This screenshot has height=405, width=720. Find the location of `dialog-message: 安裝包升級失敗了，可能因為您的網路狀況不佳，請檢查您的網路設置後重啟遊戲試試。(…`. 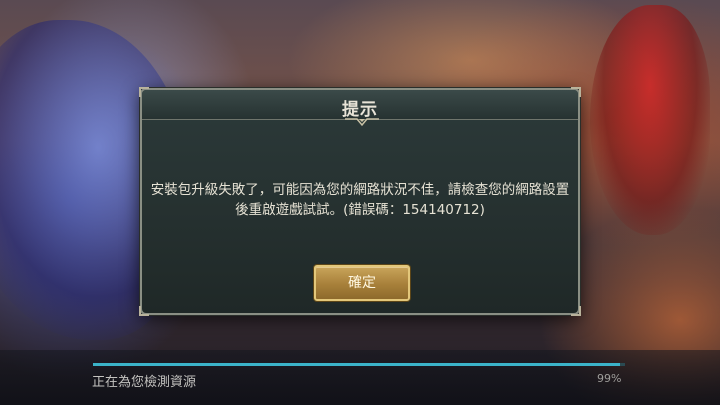

dialog-message: 安裝包升級失敗了，可能因為您的網路狀況不佳，請檢查您的網路設置後重啟遊戲試試。(… is located at coordinates (360, 200).